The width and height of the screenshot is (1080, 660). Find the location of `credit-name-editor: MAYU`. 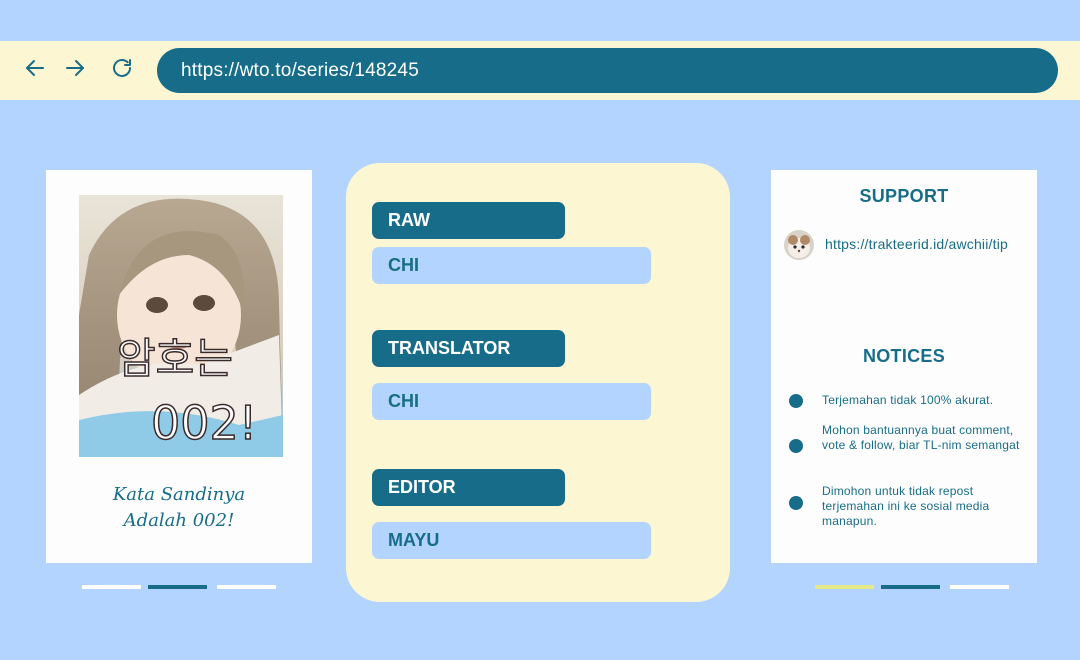

credit-name-editor: MAYU is located at coordinates (511, 540).